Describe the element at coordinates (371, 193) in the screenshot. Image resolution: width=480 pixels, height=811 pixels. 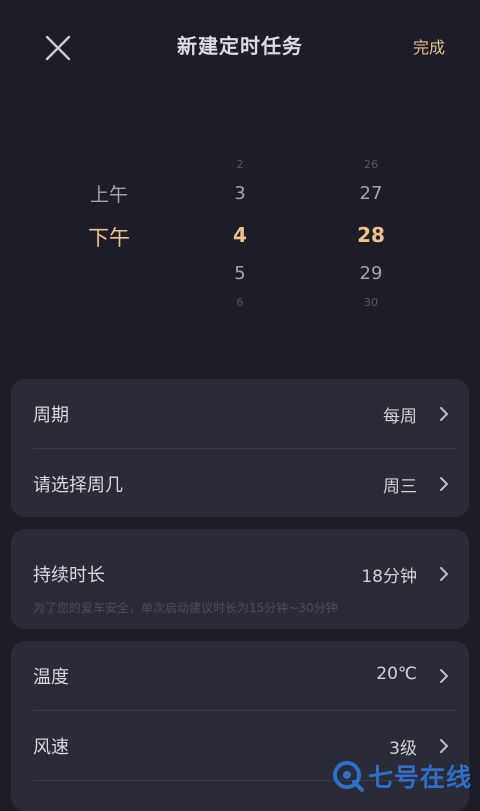
I see `minute-option: 27` at that location.